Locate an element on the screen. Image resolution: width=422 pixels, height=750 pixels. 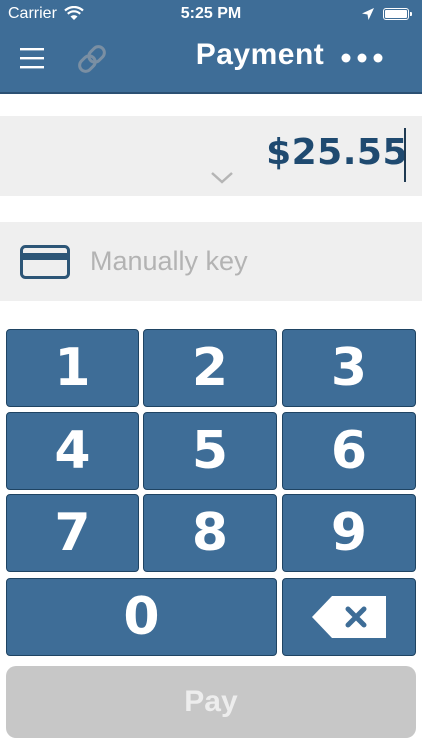
top-bar: Carrier 5:25 PM Payment is located at coordinates (211, 47).